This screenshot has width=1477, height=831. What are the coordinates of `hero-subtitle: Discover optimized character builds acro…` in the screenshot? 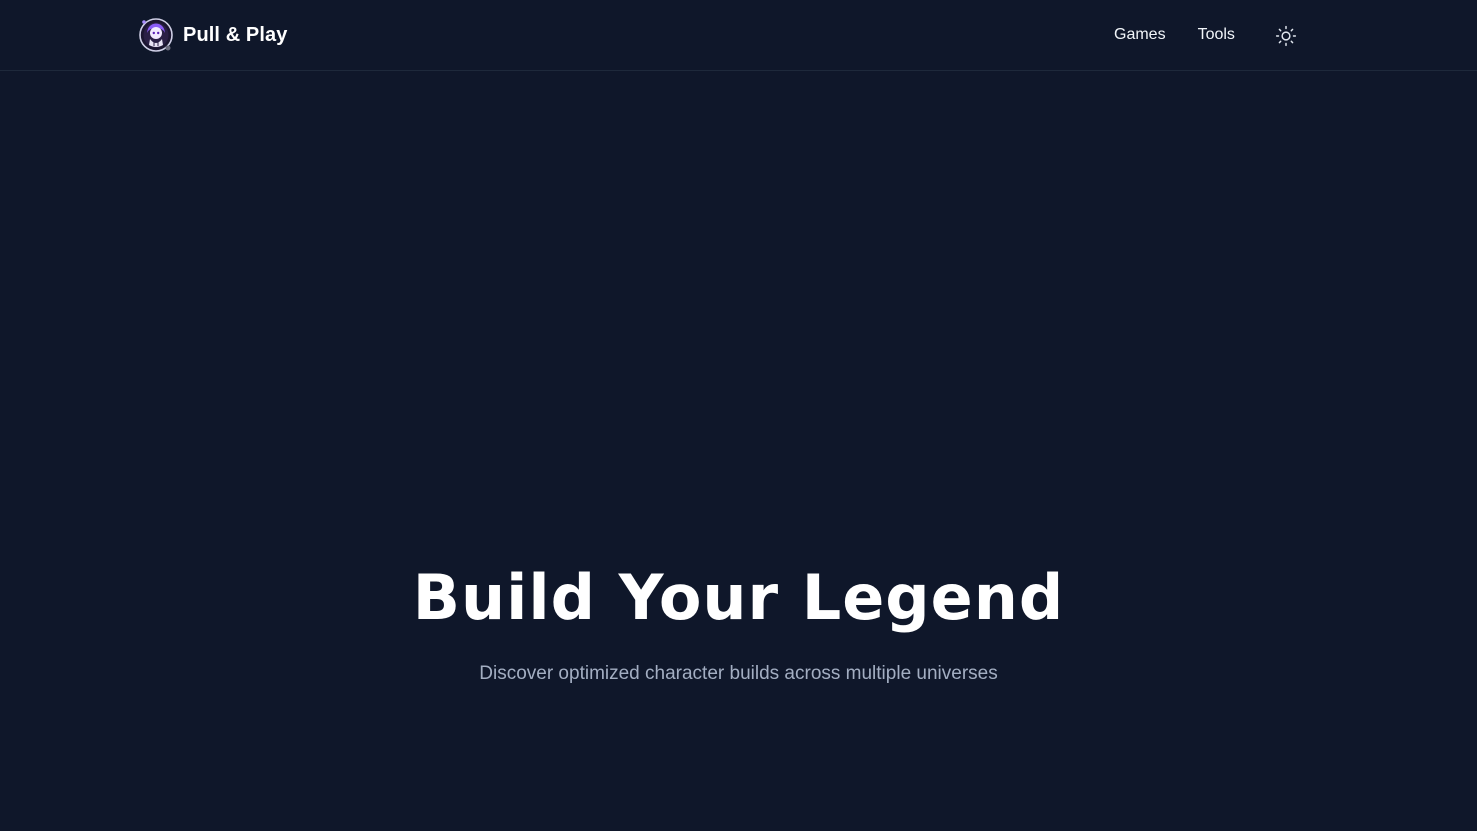 It's located at (738, 673).